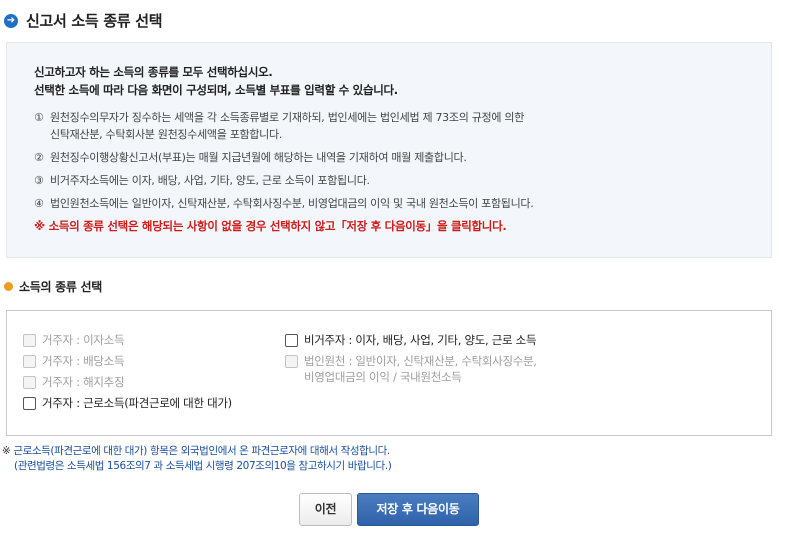 Image resolution: width=812 pixels, height=546 pixels. I want to click on option-label: 거주자 : 근로소득(파견근로에 대한 대가), so click(137, 403).